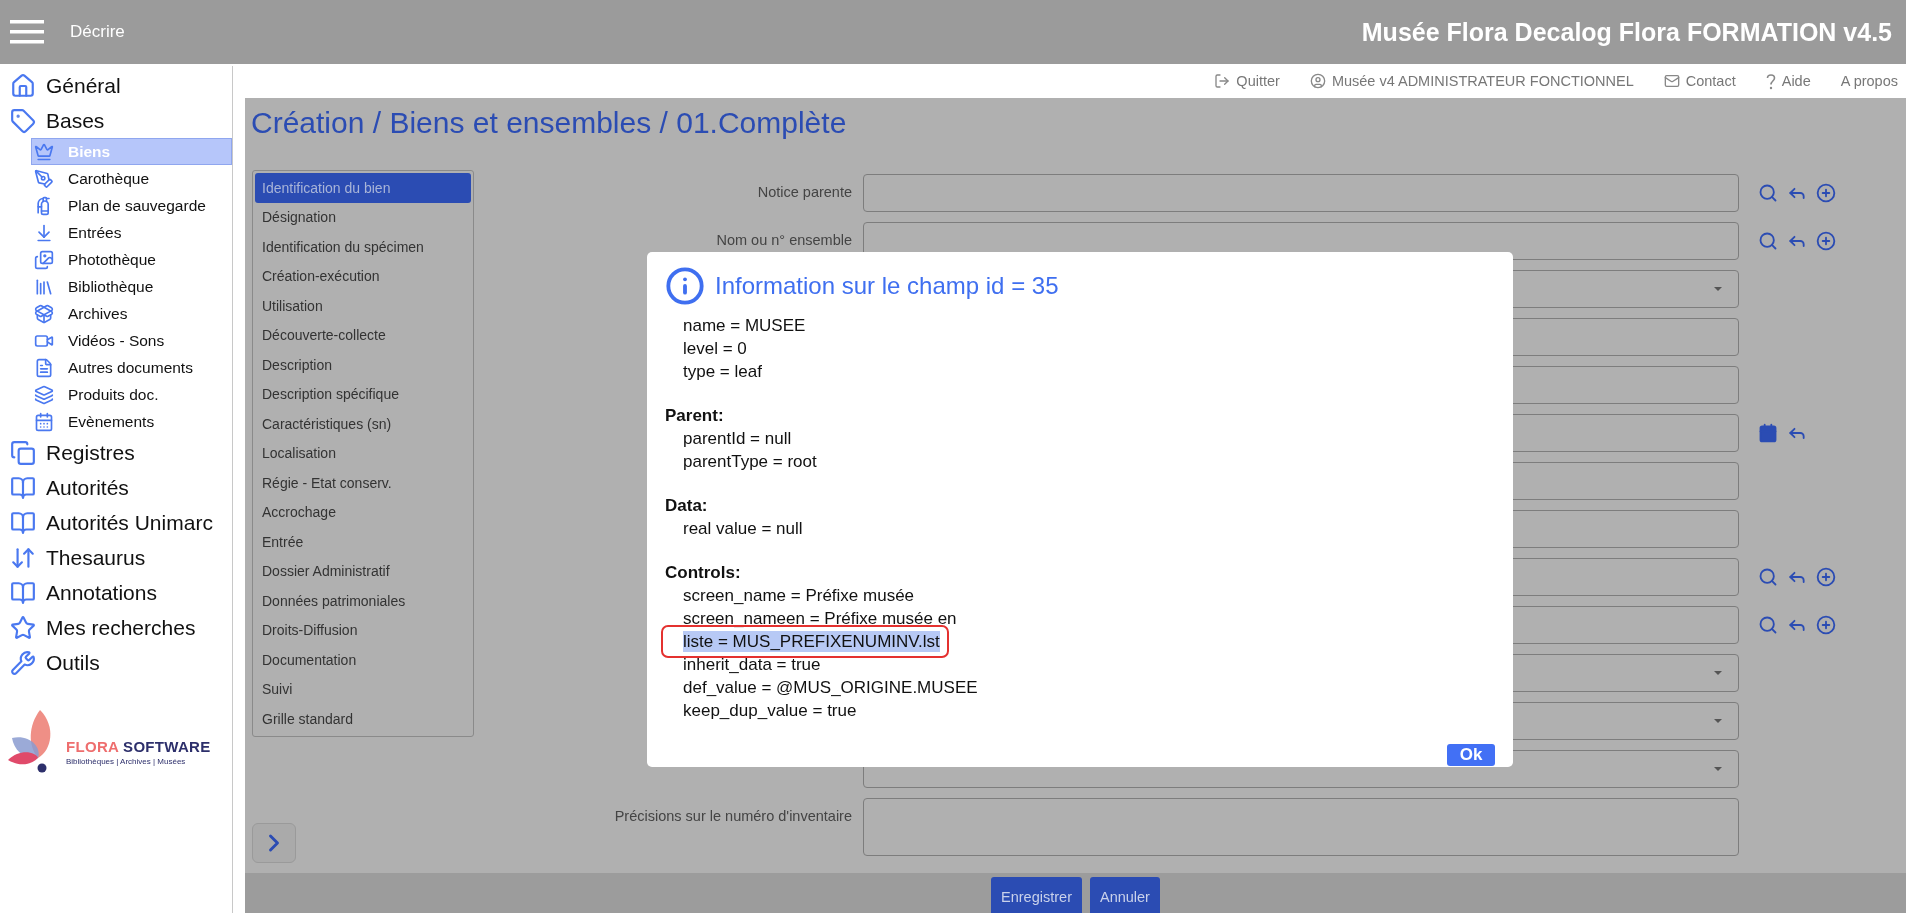 This screenshot has height=913, width=1906. I want to click on info-line: inherit_data = true, so click(752, 664).